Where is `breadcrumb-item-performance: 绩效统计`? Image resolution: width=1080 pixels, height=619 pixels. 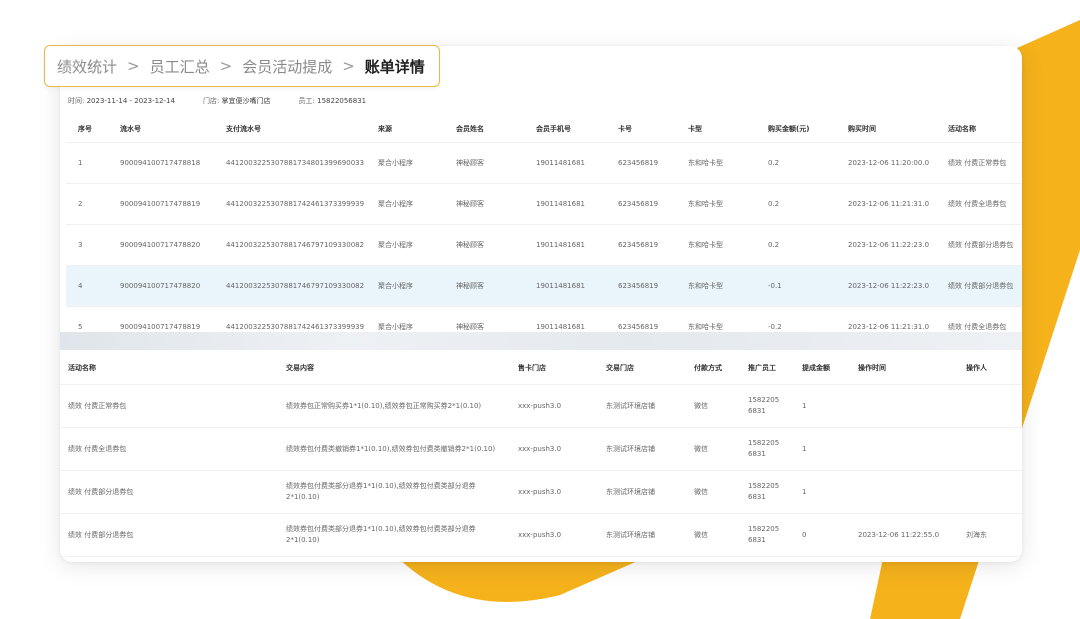
breadcrumb-item-performance: 绩效统计 is located at coordinates (87, 66).